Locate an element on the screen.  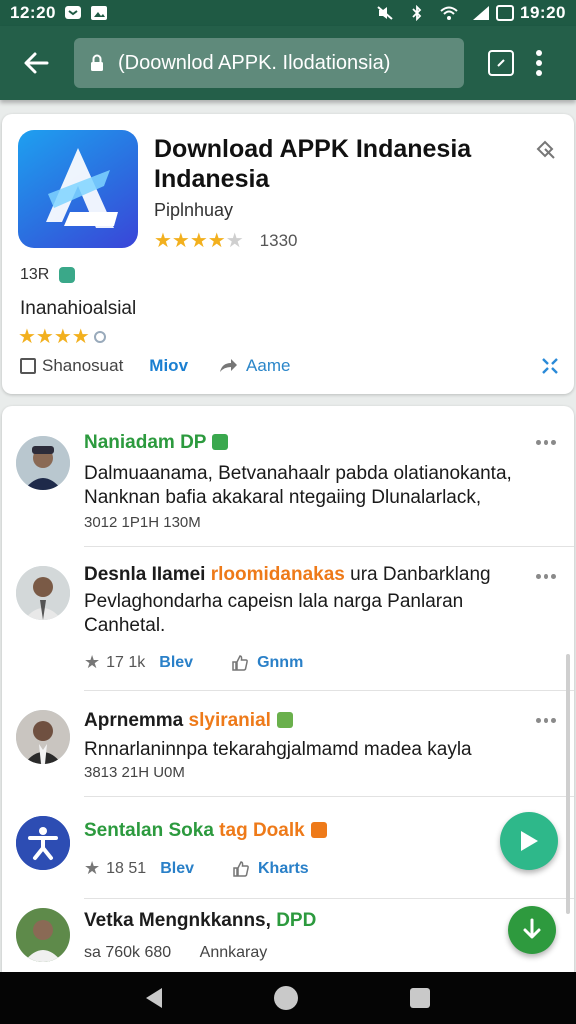
signal-icon is located at coordinates (481, 13).